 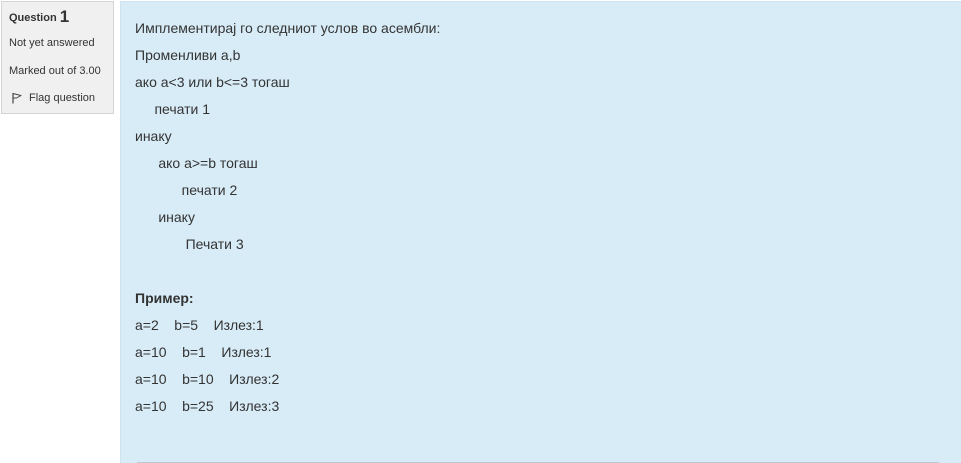 What do you see at coordinates (57, 17) in the screenshot?
I see `question-number-heading: Question 1` at bounding box center [57, 17].